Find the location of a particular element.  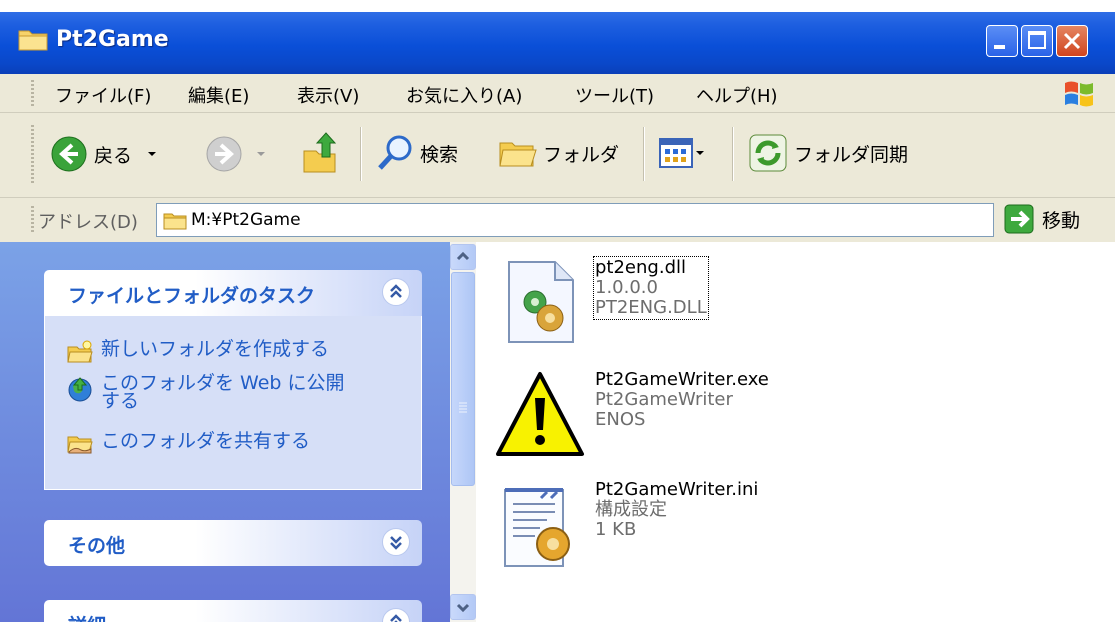

search-icon is located at coordinates (395, 152).